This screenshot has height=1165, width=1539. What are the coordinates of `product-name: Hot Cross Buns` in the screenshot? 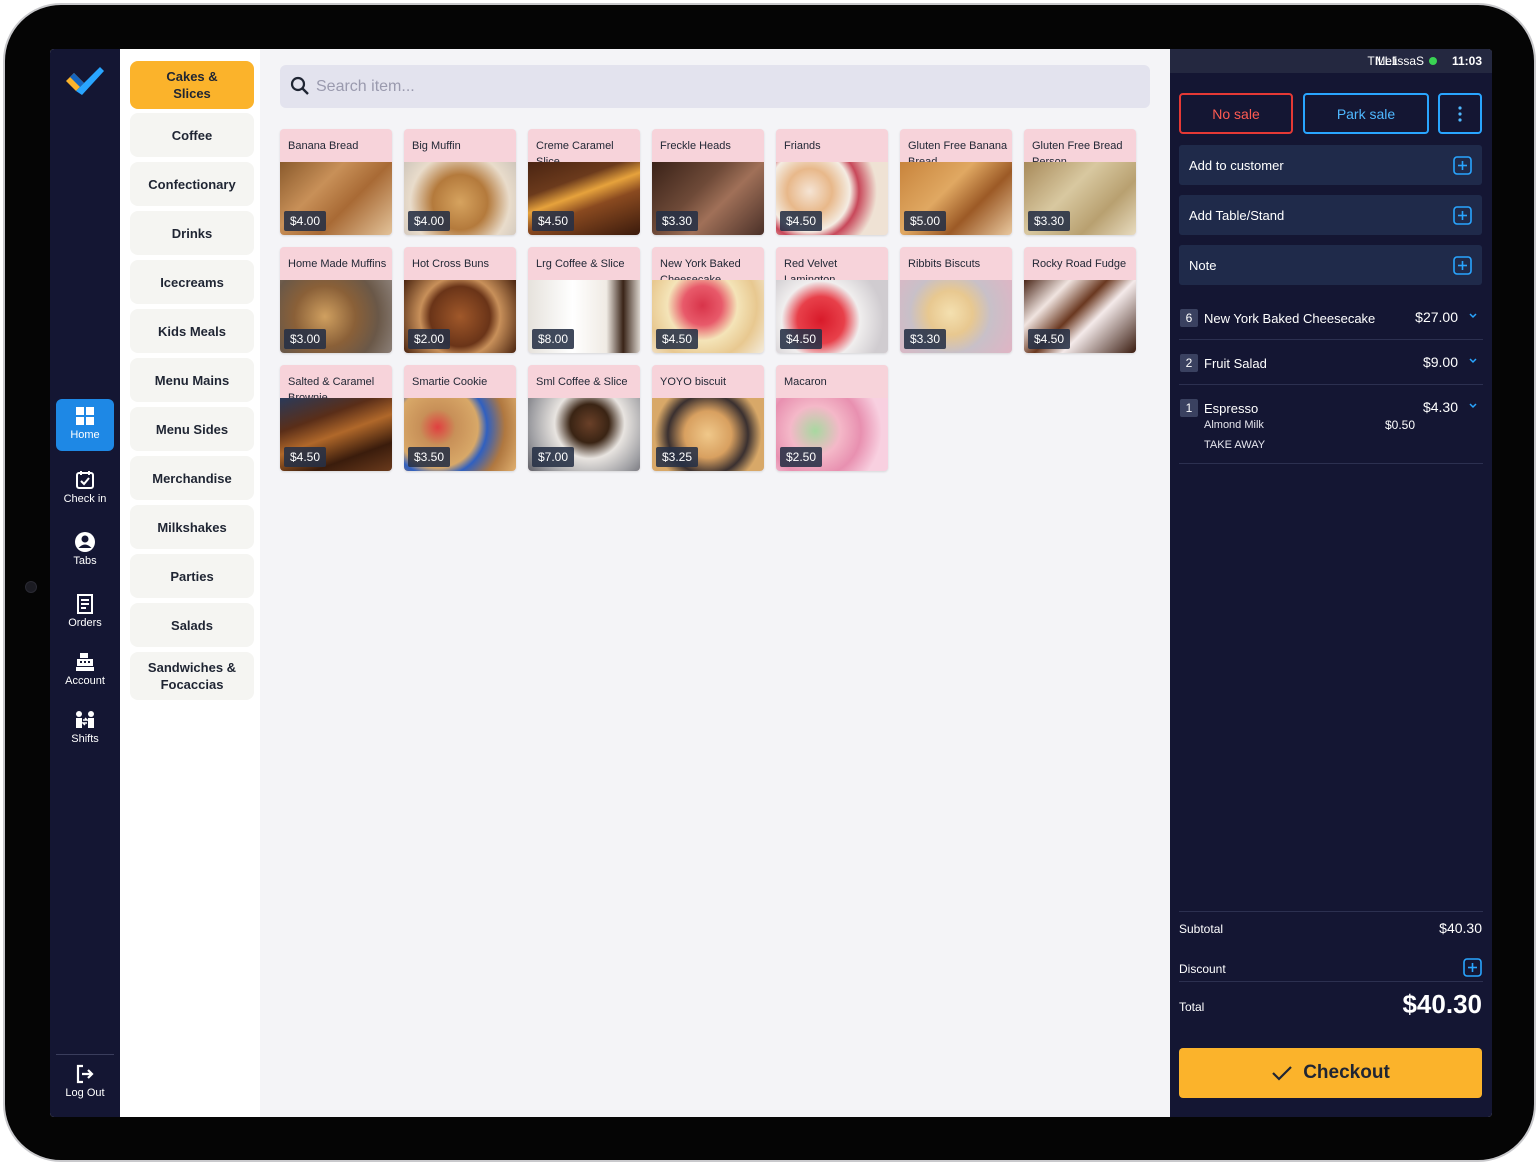 It's located at (451, 264).